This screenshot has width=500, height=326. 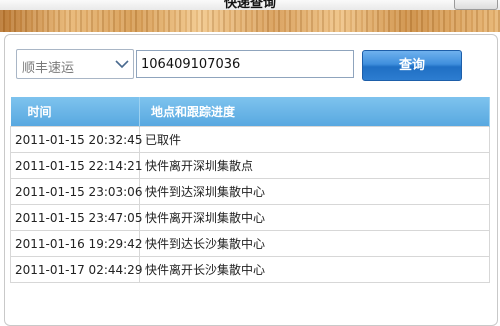 I want to click on table-row: 2011-01-15 23:47:05 快件离开深圳集散中心, so click(x=250, y=217).